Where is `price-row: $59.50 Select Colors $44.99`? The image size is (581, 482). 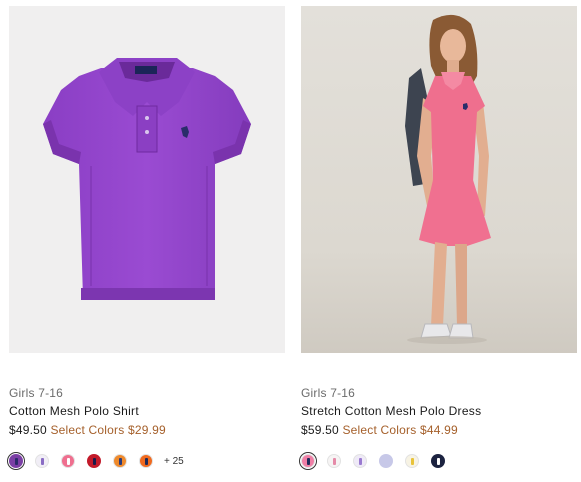
price-row: $59.50 Select Colors $44.99 is located at coordinates (379, 430).